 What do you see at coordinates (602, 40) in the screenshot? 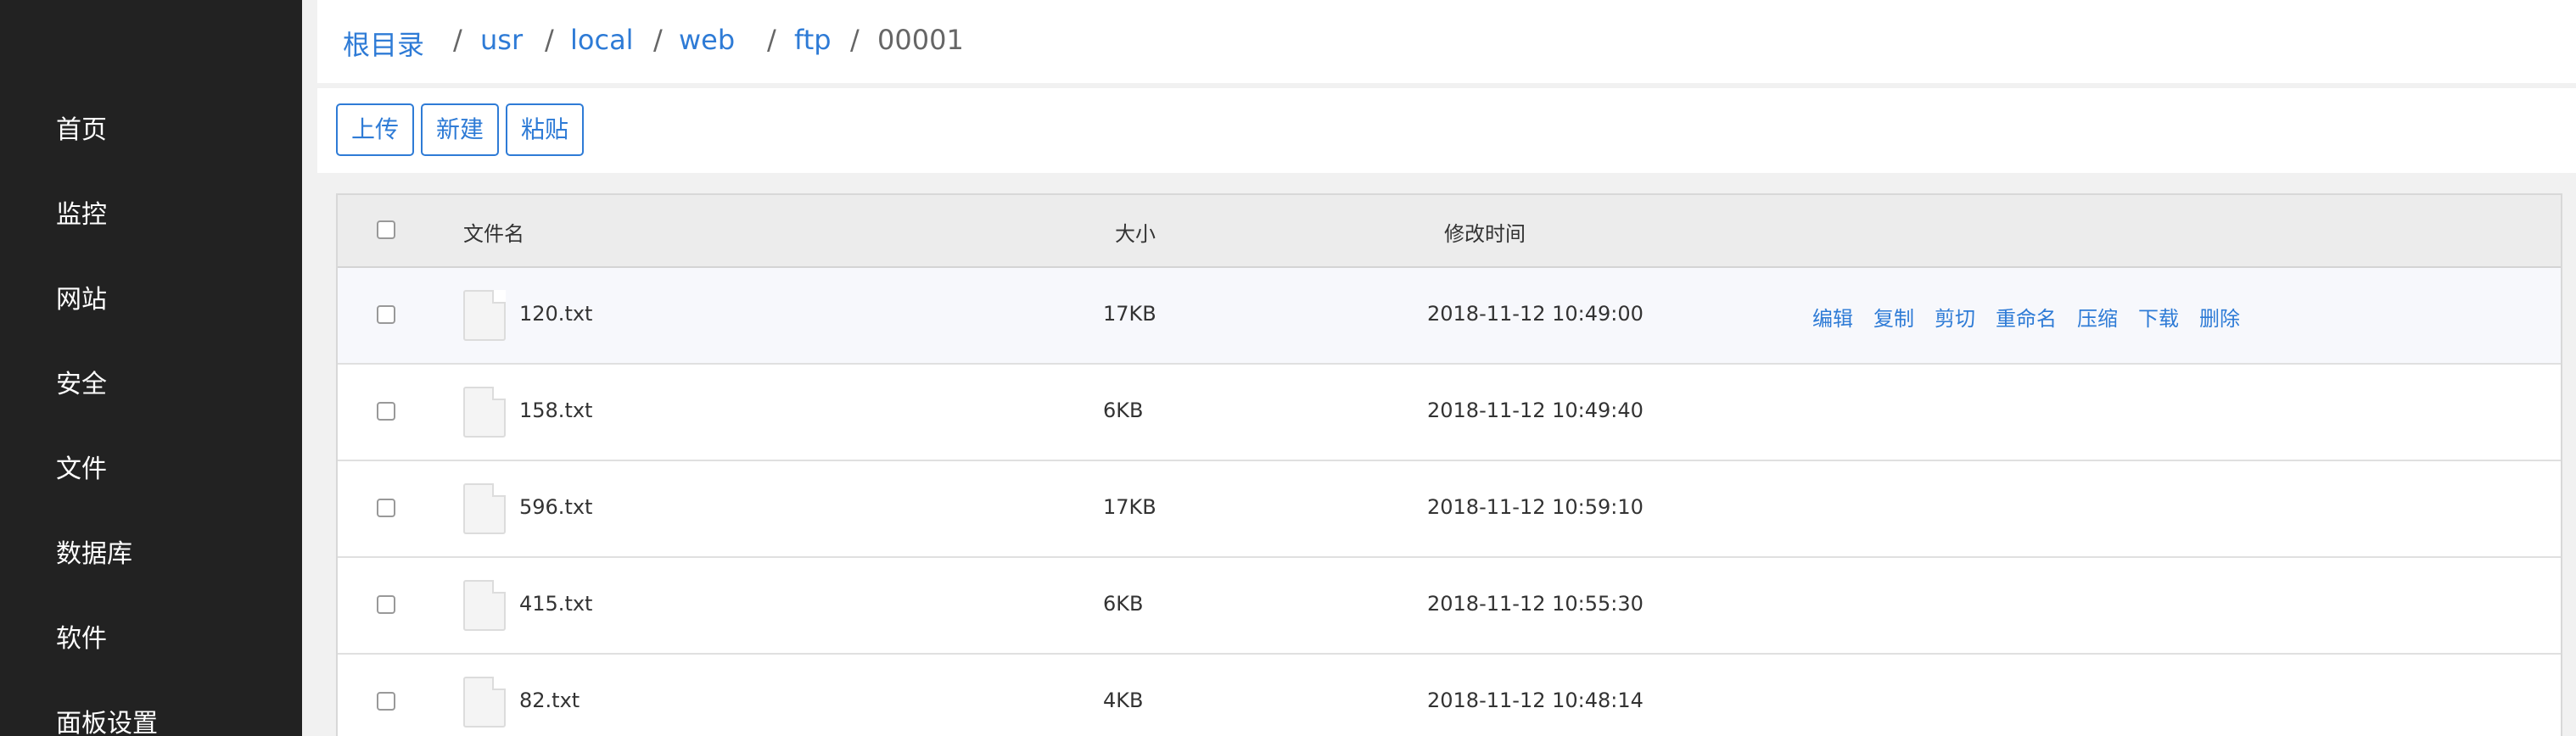
I see `breadcrumb-local: local` at bounding box center [602, 40].